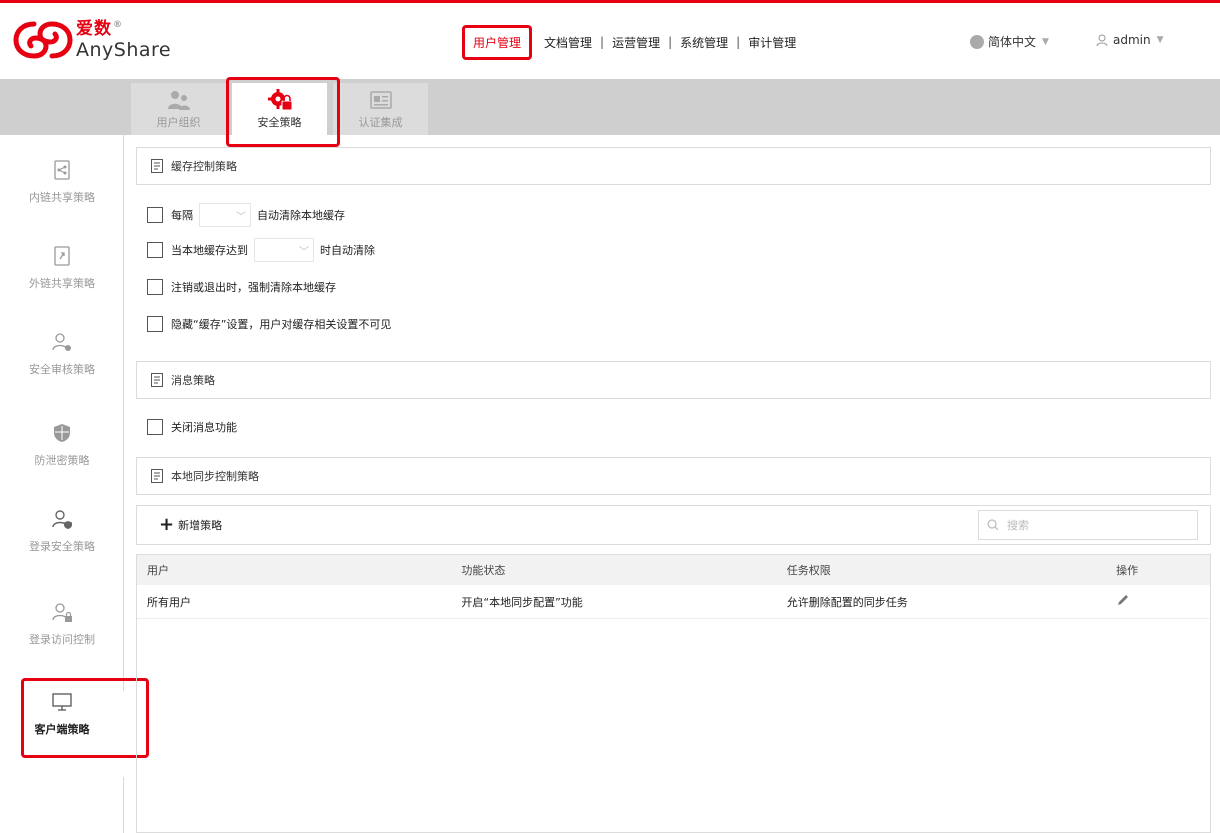 Image resolution: width=1220 pixels, height=833 pixels. I want to click on cache-size-option: 当本地缓存达到 ﹀ 时自动清除, so click(261, 250).